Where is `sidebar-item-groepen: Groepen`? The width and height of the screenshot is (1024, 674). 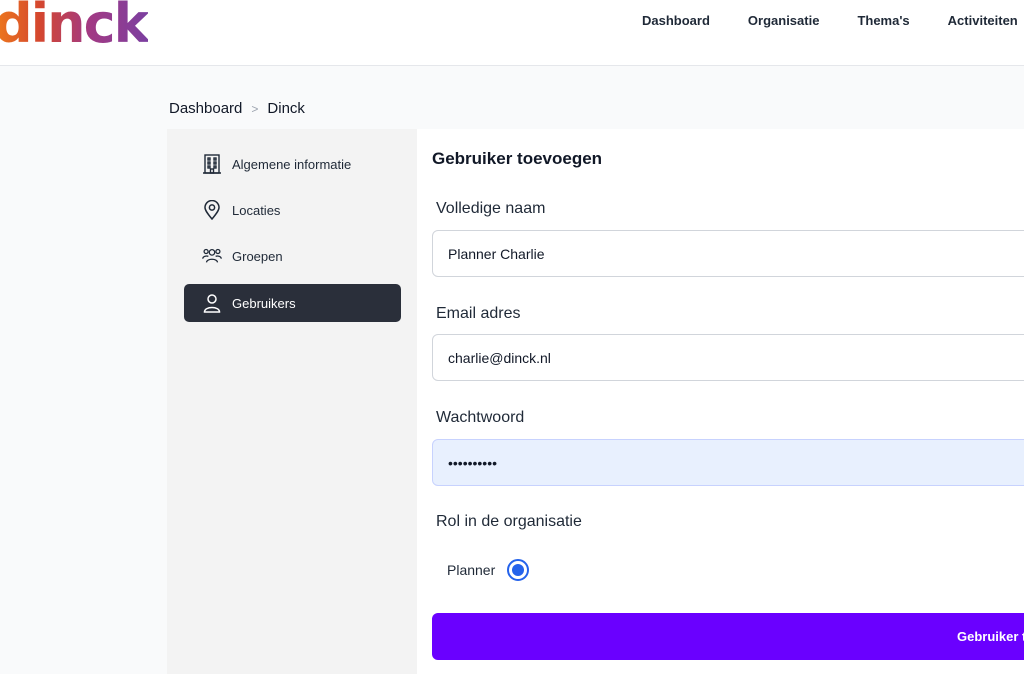
sidebar-item-groepen: Groepen is located at coordinates (292, 256).